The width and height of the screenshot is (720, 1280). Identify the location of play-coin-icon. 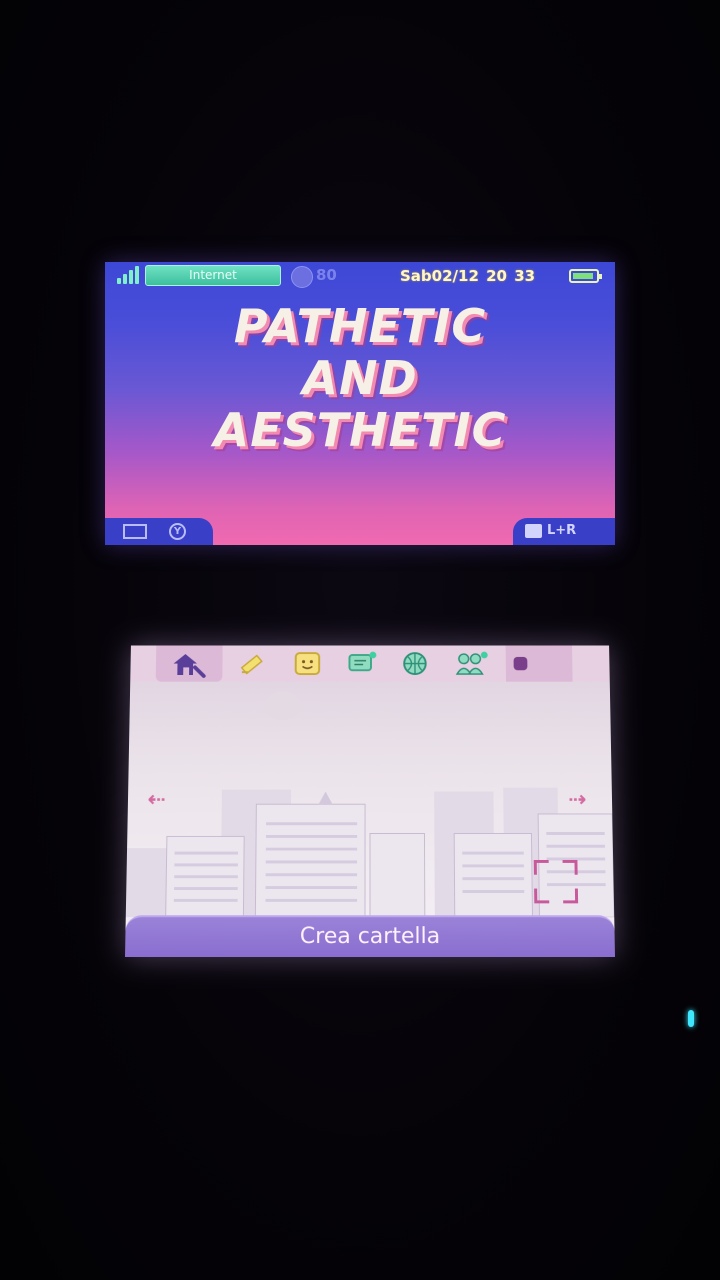
(302, 277).